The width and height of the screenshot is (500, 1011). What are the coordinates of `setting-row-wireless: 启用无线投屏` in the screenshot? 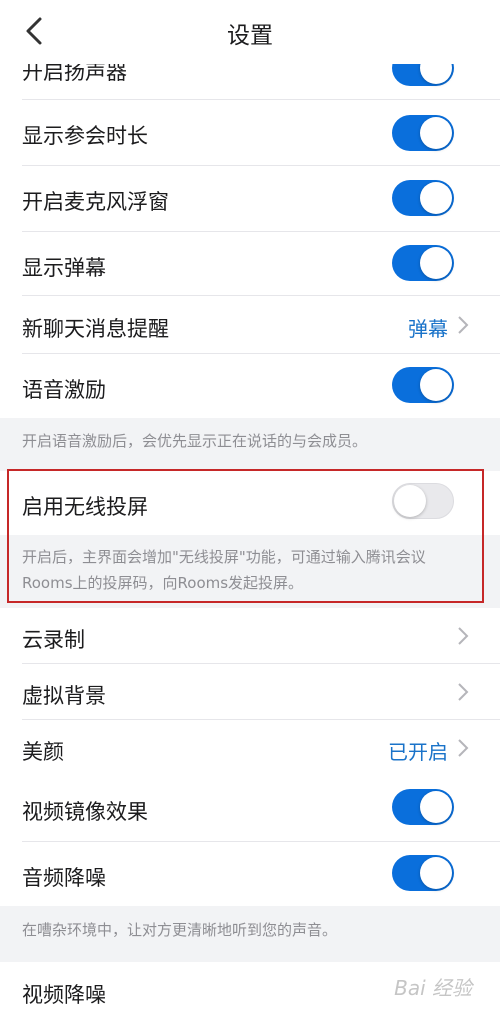 It's located at (250, 503).